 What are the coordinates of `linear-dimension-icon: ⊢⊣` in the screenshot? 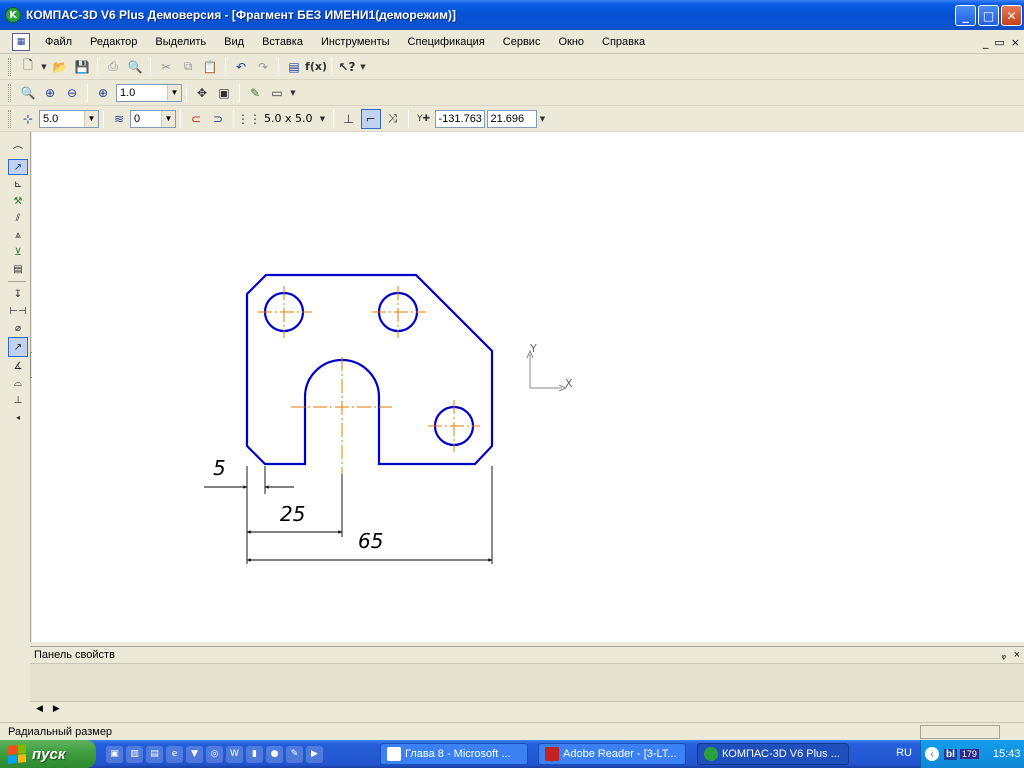 It's located at (18, 311).